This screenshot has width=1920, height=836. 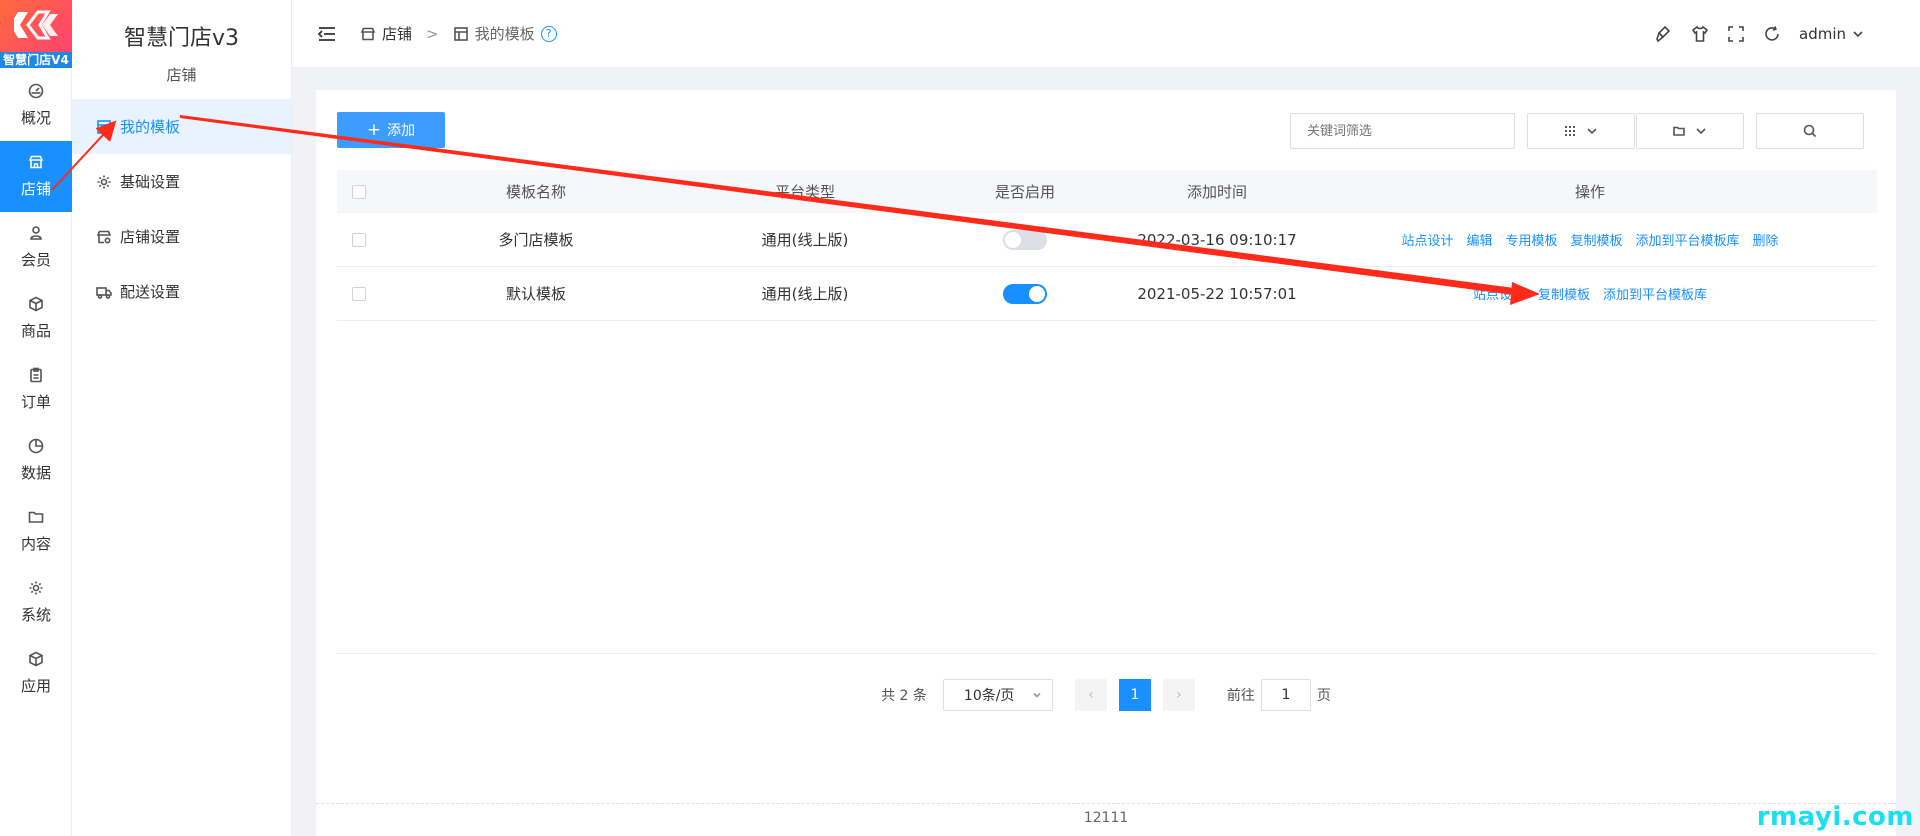 I want to click on action-dedicated-template: 专用模板, so click(x=1531, y=239).